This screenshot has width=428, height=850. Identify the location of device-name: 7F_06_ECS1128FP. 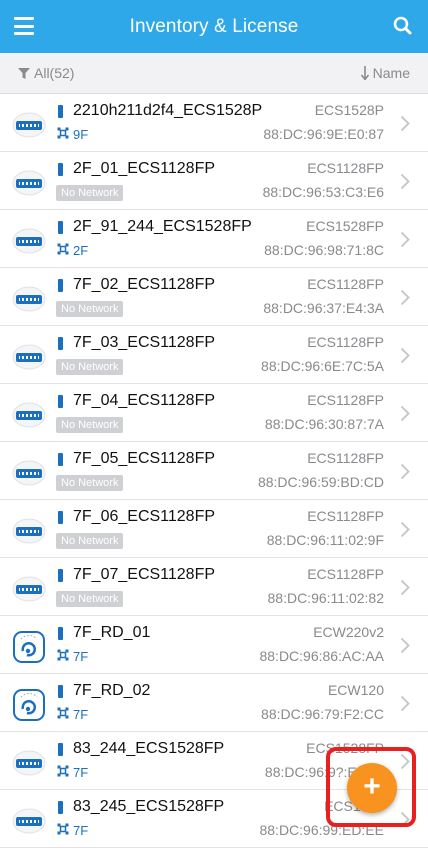
(144, 516).